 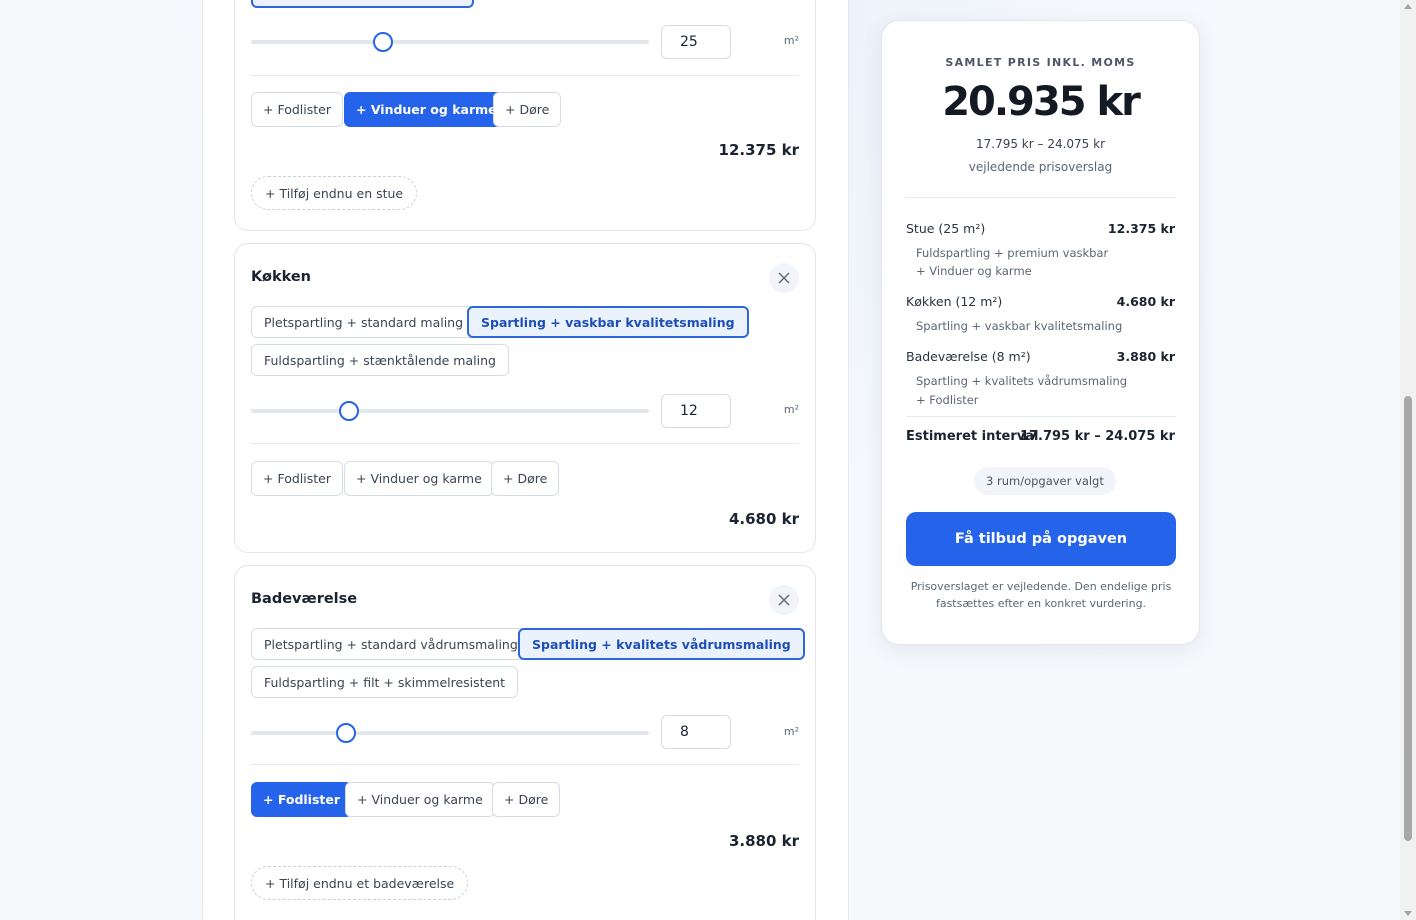 I want to click on selected-option-partial, so click(x=362, y=4).